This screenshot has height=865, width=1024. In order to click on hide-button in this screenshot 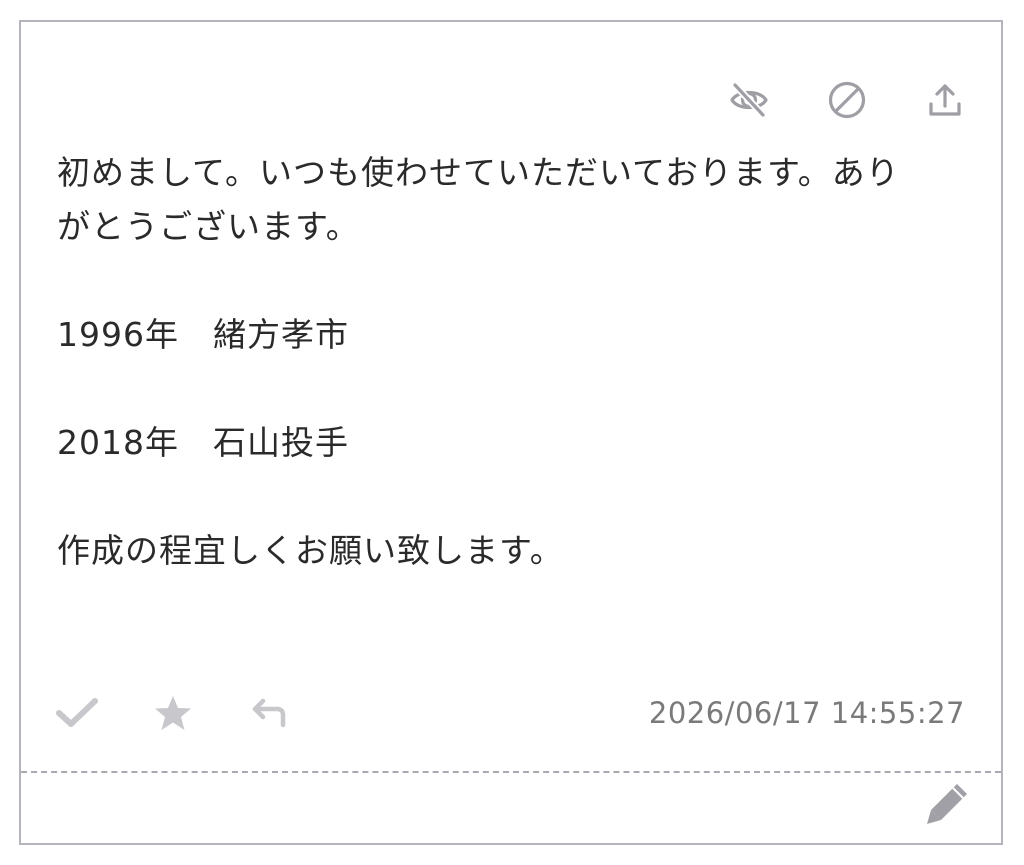, I will do `click(749, 100)`.